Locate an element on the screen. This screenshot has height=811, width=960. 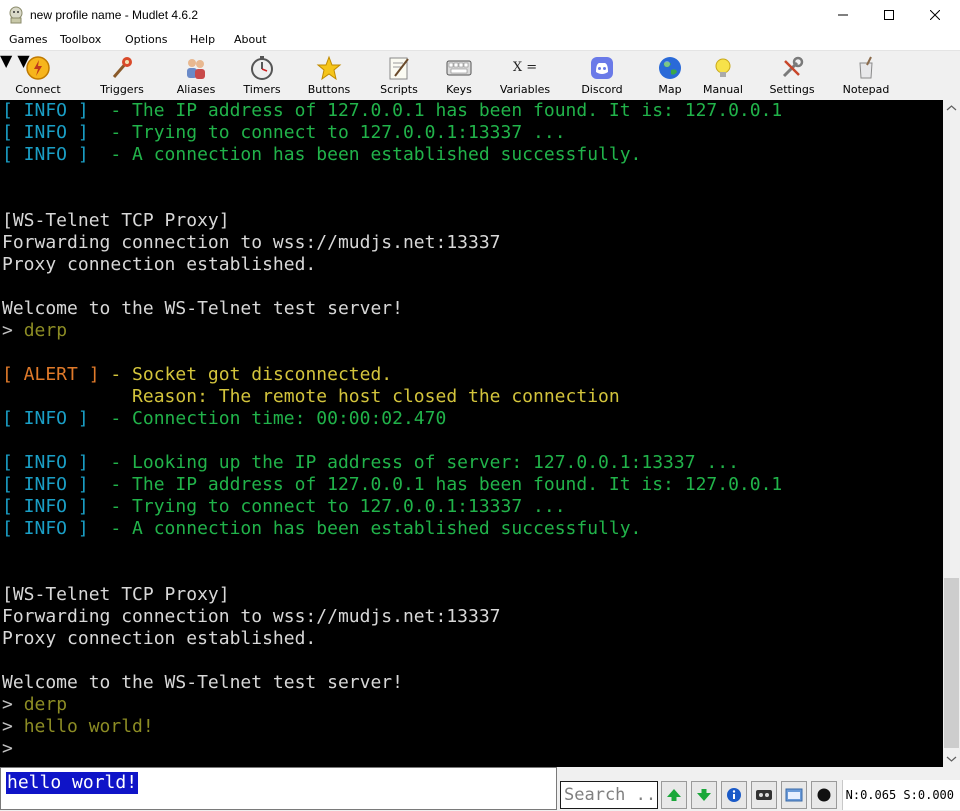
scroll-down-button is located at coordinates (704, 795).